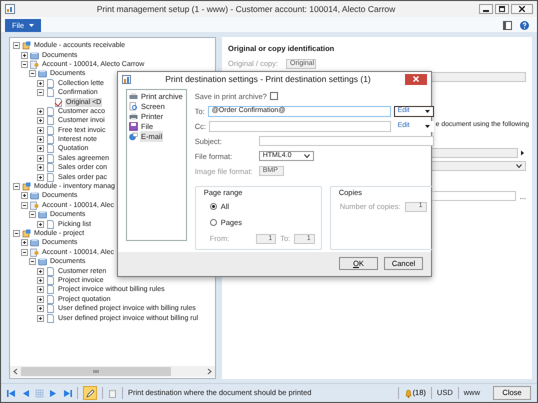 This screenshot has height=403, width=538. Describe the element at coordinates (39, 393) in the screenshot. I see `grid-icon` at that location.